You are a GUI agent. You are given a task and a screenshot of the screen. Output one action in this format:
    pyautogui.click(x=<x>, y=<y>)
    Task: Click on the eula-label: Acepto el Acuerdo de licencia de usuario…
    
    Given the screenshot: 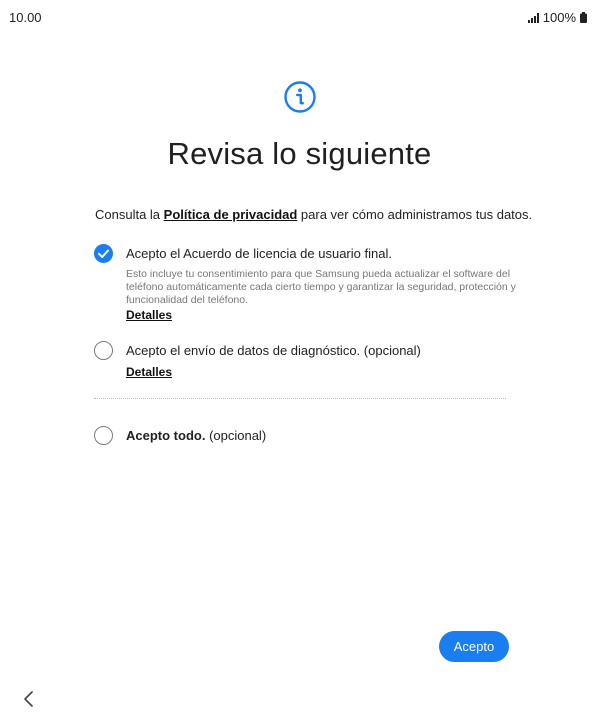 What is the action you would take?
    pyautogui.click(x=259, y=253)
    